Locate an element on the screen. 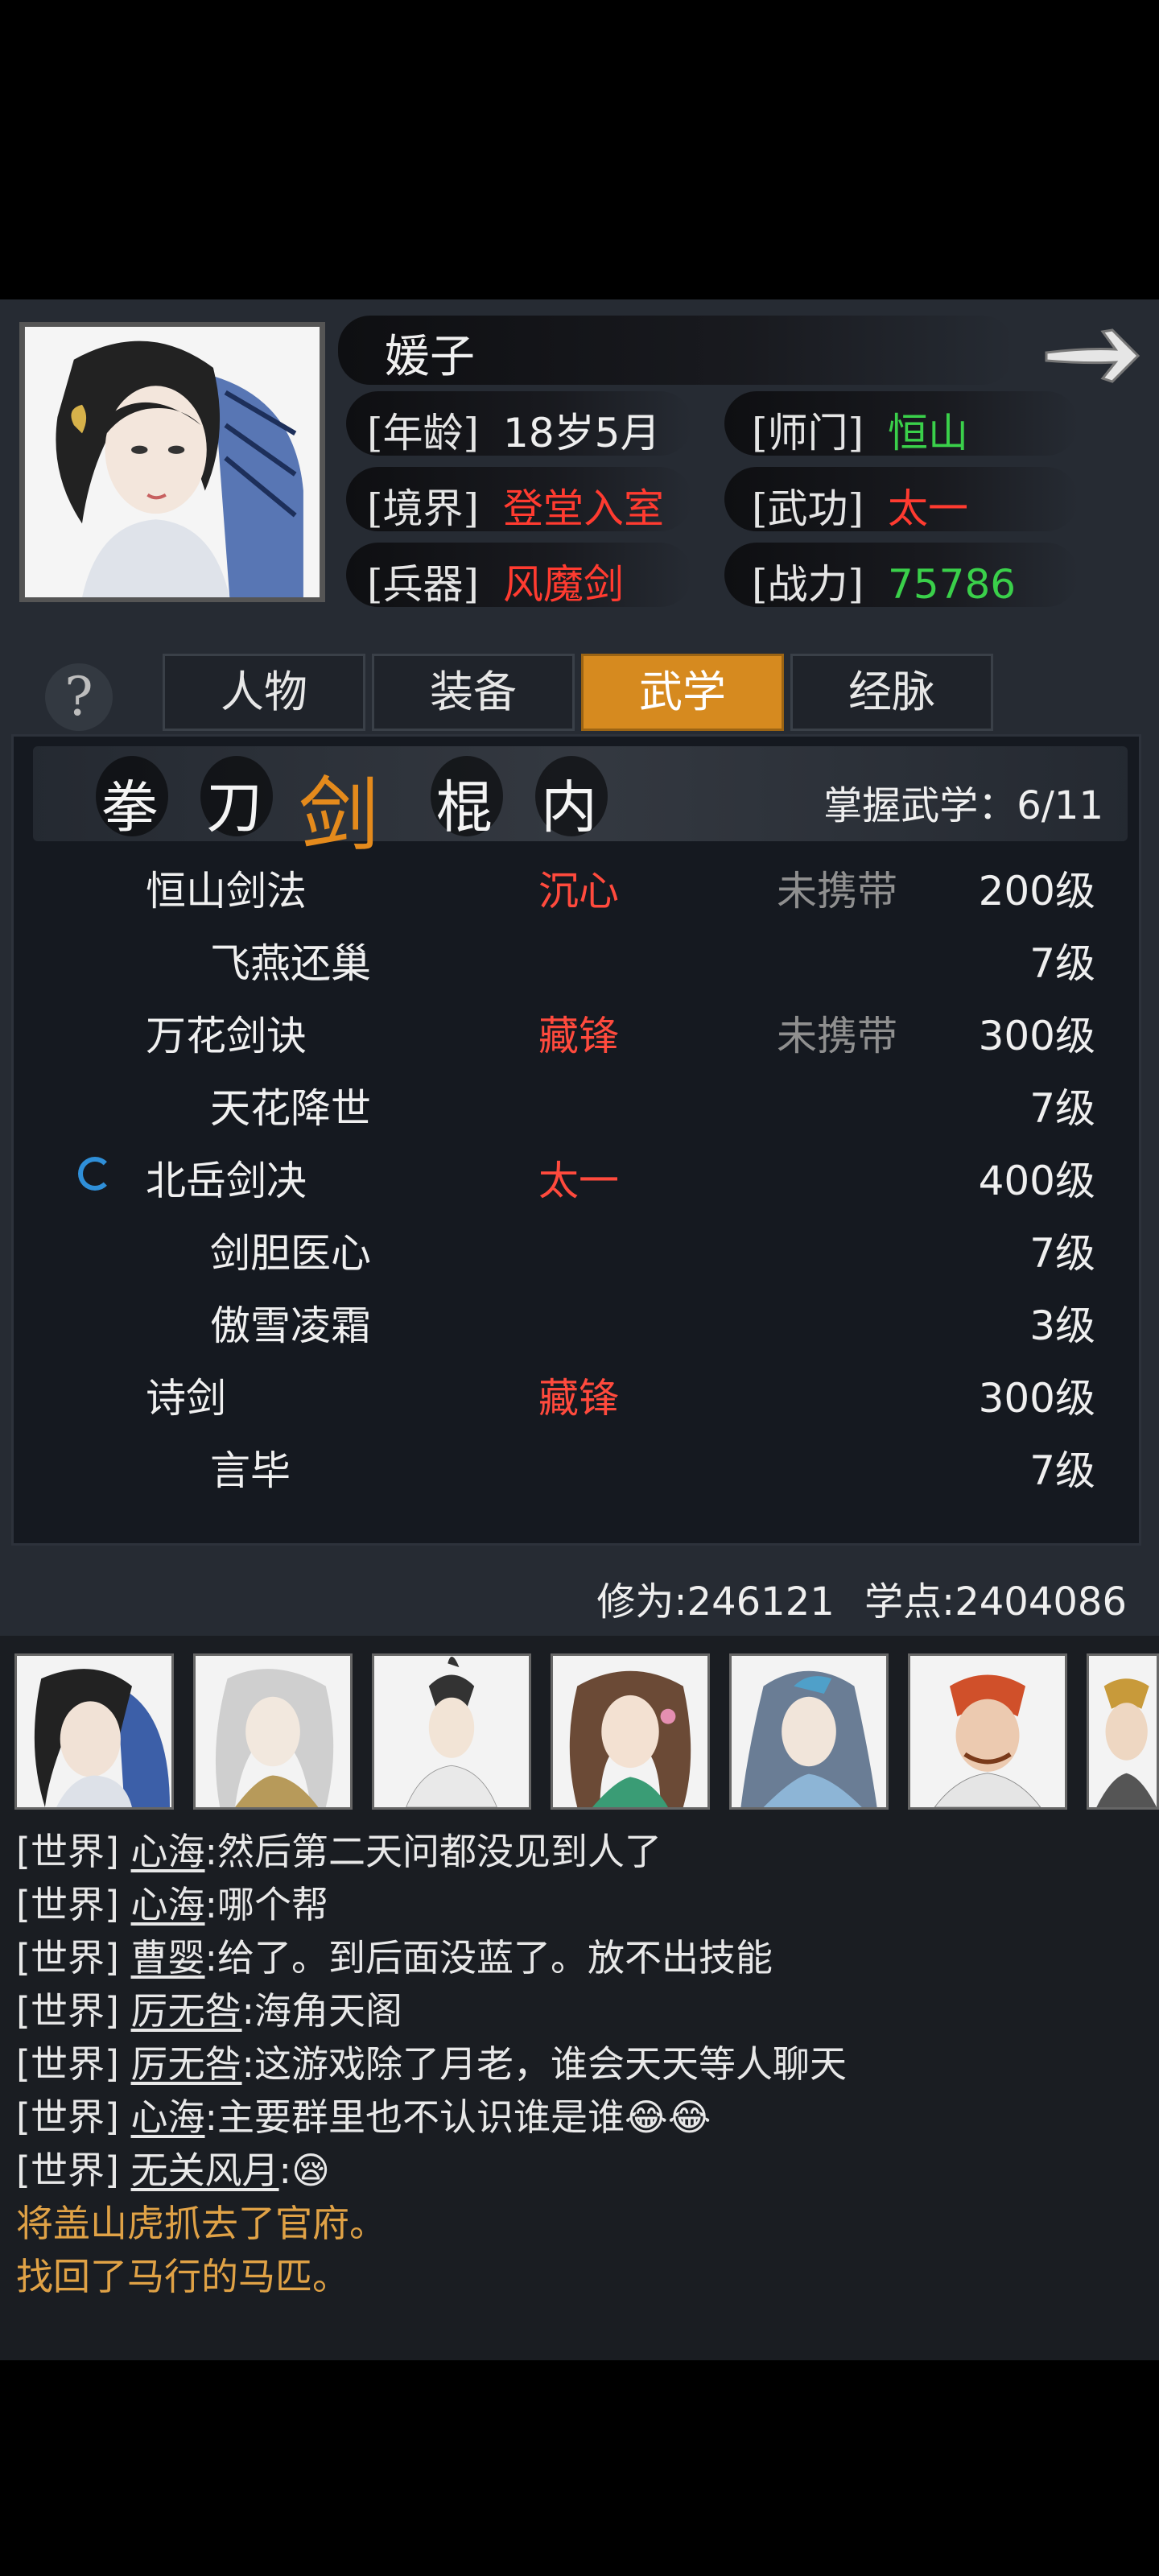 Image resolution: width=1159 pixels, height=2576 pixels. category-staff: 棍 is located at coordinates (464, 800).